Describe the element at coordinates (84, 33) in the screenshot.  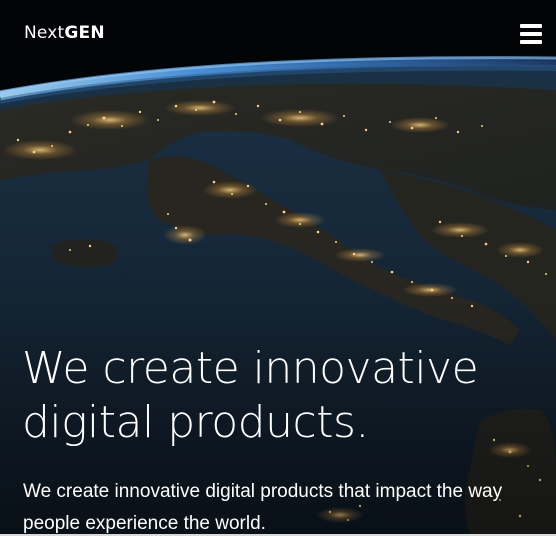
I see `logo-bold-text: GEN` at that location.